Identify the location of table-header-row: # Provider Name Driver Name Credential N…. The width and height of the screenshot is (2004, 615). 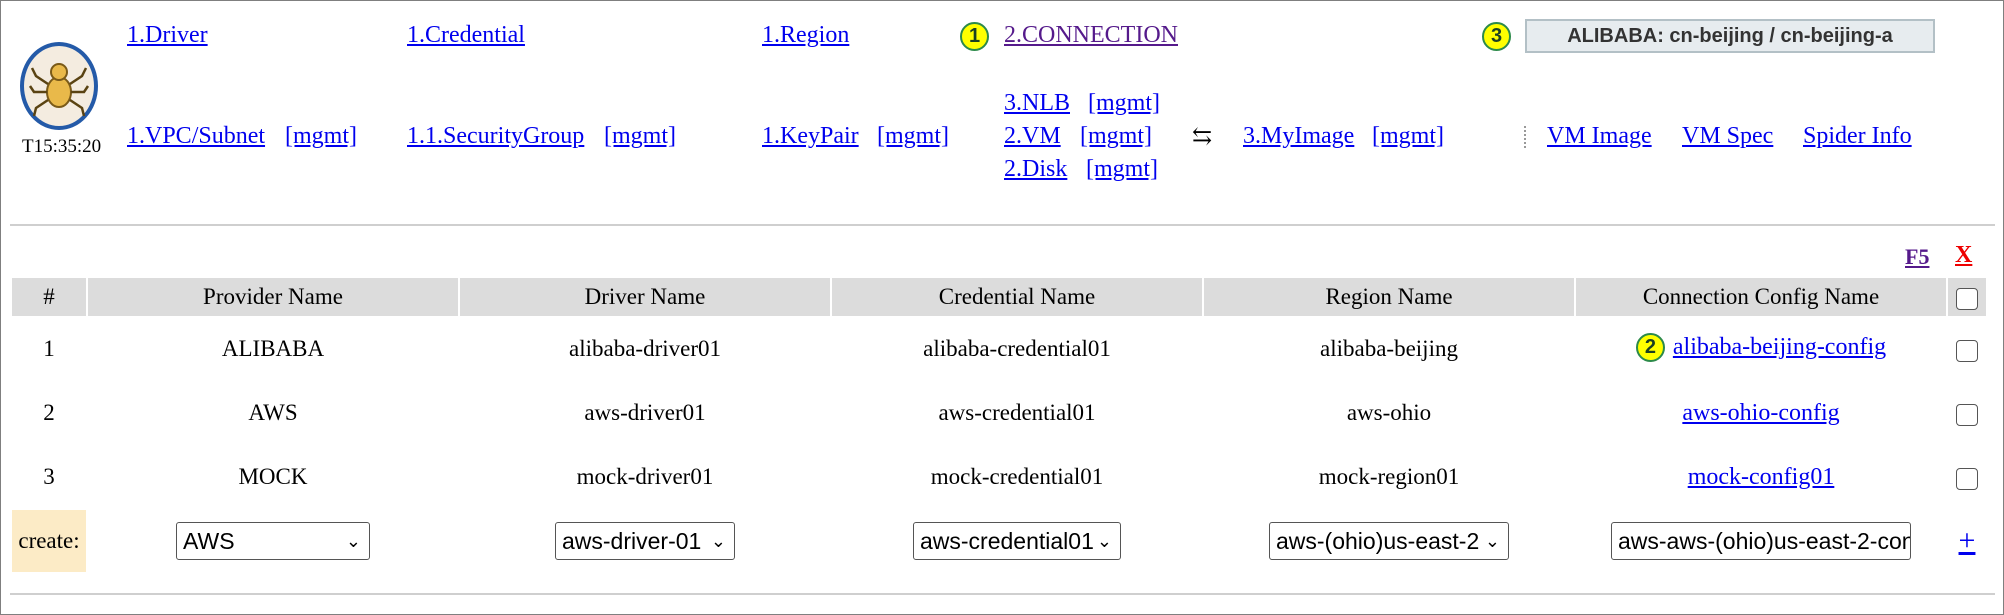
(999, 297).